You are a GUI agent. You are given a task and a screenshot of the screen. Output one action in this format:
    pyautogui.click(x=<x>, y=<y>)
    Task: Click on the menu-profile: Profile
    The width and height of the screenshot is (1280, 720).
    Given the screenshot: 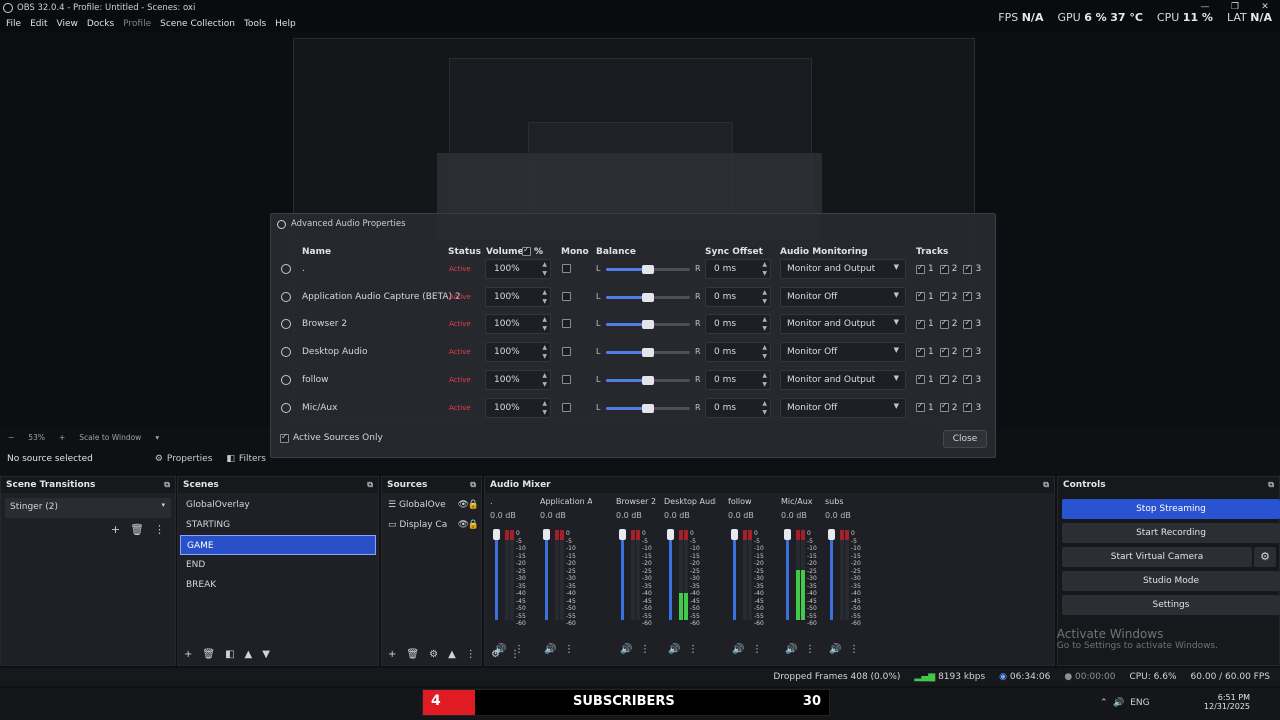 What is the action you would take?
    pyautogui.click(x=137, y=24)
    